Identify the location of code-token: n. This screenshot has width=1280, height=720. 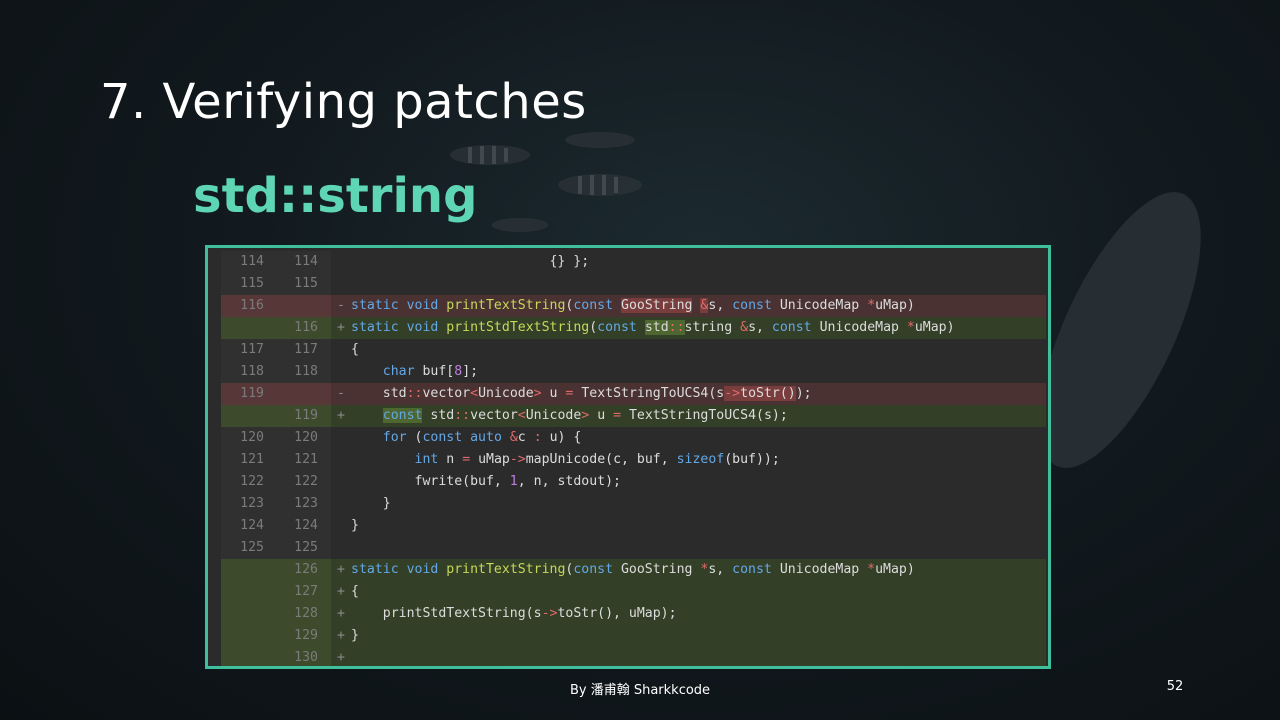
(450, 459).